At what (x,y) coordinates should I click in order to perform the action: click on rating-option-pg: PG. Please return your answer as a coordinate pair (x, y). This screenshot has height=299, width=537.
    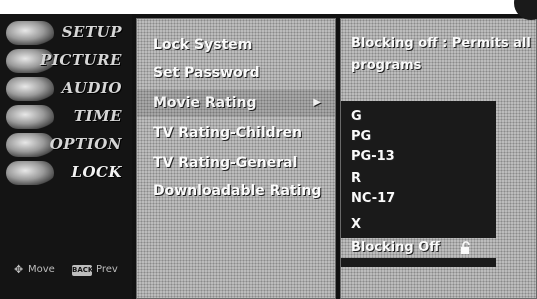
    Looking at the image, I should click on (418, 137).